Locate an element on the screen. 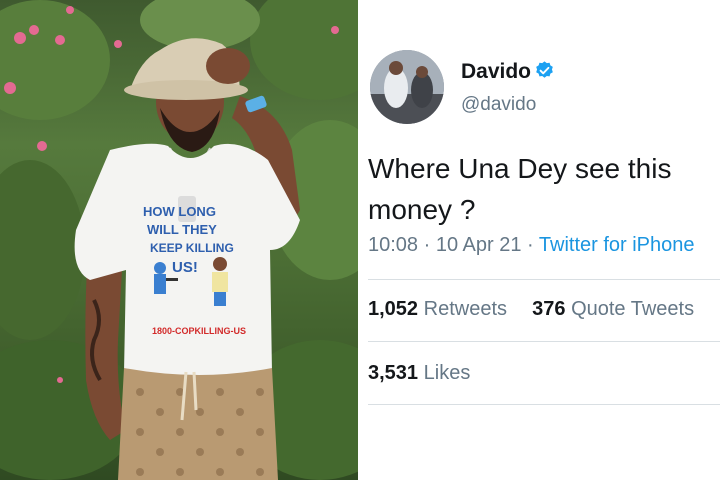 The image size is (720, 480). retweets-label: Retweets is located at coordinates (465, 309).